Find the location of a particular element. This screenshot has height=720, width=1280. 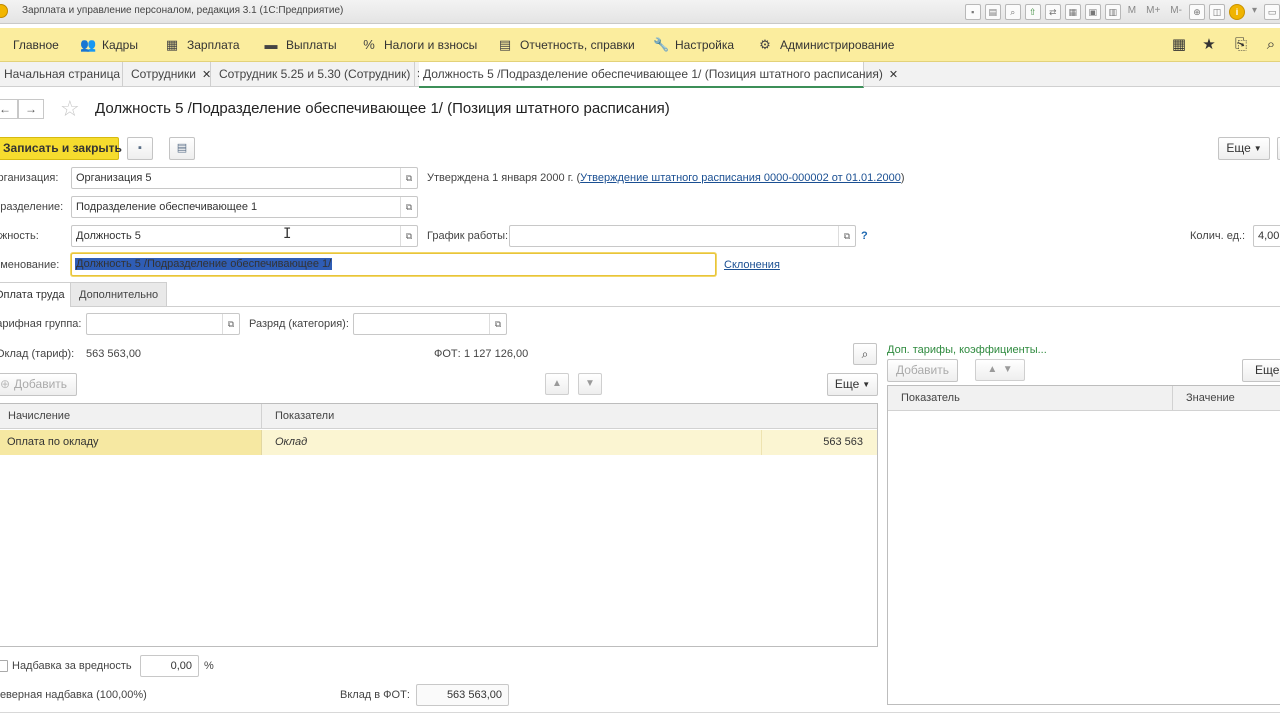

dropdown-icon: ▾ is located at coordinates (1254, 12).